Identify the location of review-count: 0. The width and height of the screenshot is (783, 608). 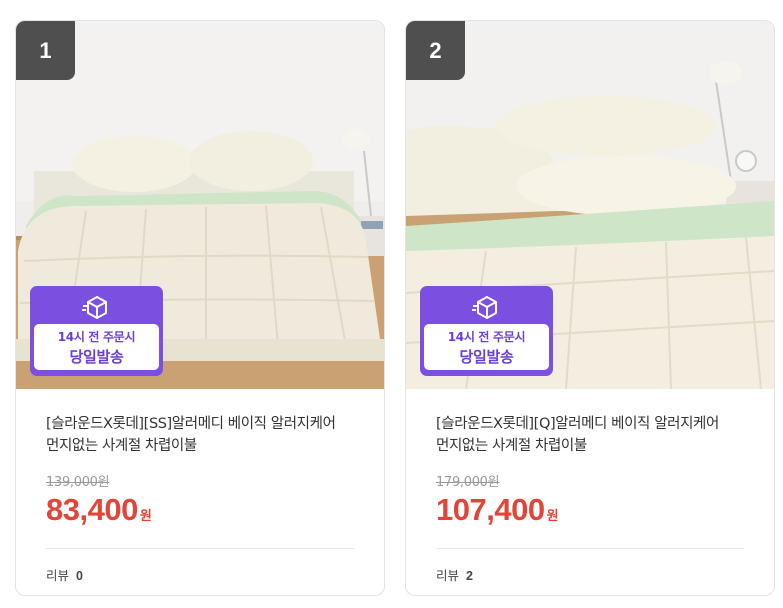
(79, 576).